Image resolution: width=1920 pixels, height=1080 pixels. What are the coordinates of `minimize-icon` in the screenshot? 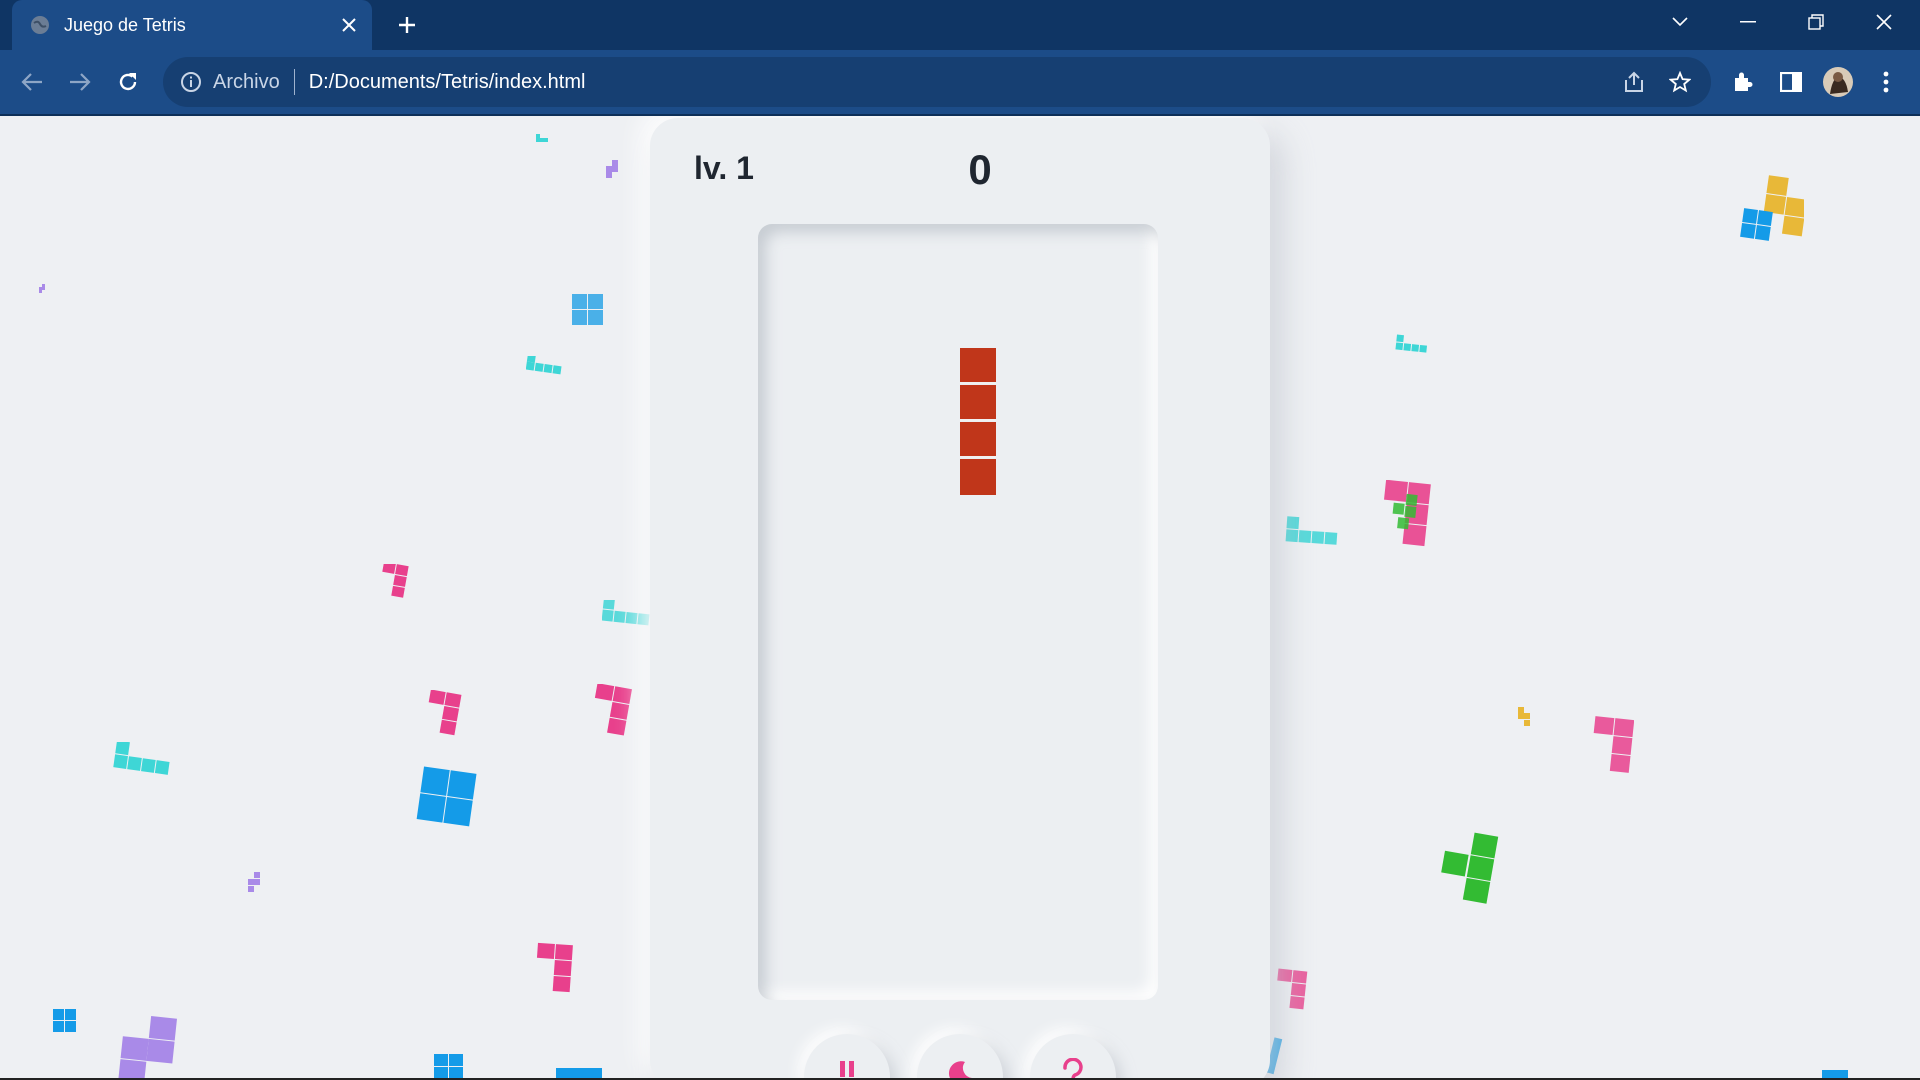 It's located at (1748, 22).